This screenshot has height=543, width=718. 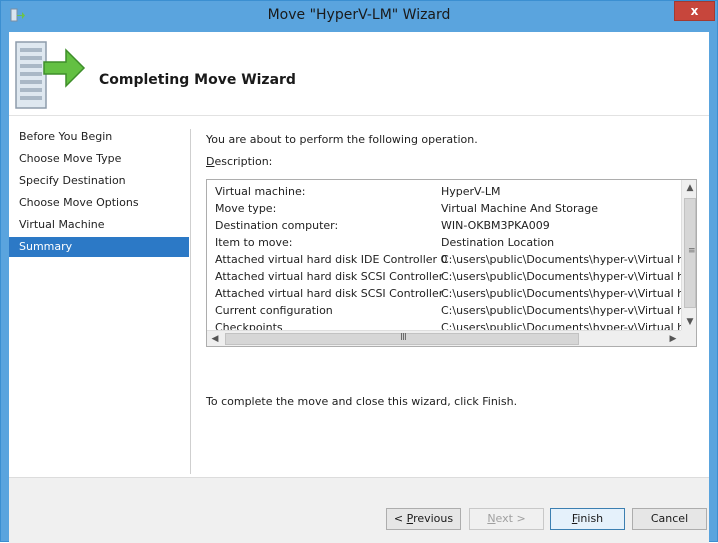 I want to click on next-accel: N, so click(x=491, y=518).